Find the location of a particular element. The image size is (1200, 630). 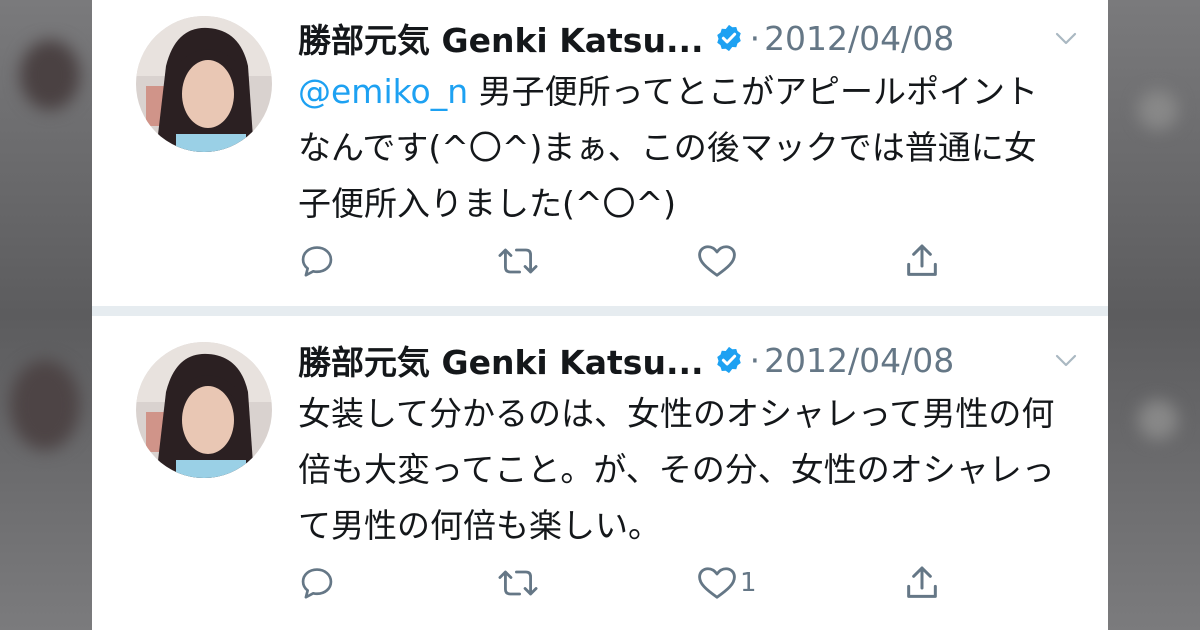

tweet-actions is located at coordinates (638, 261).